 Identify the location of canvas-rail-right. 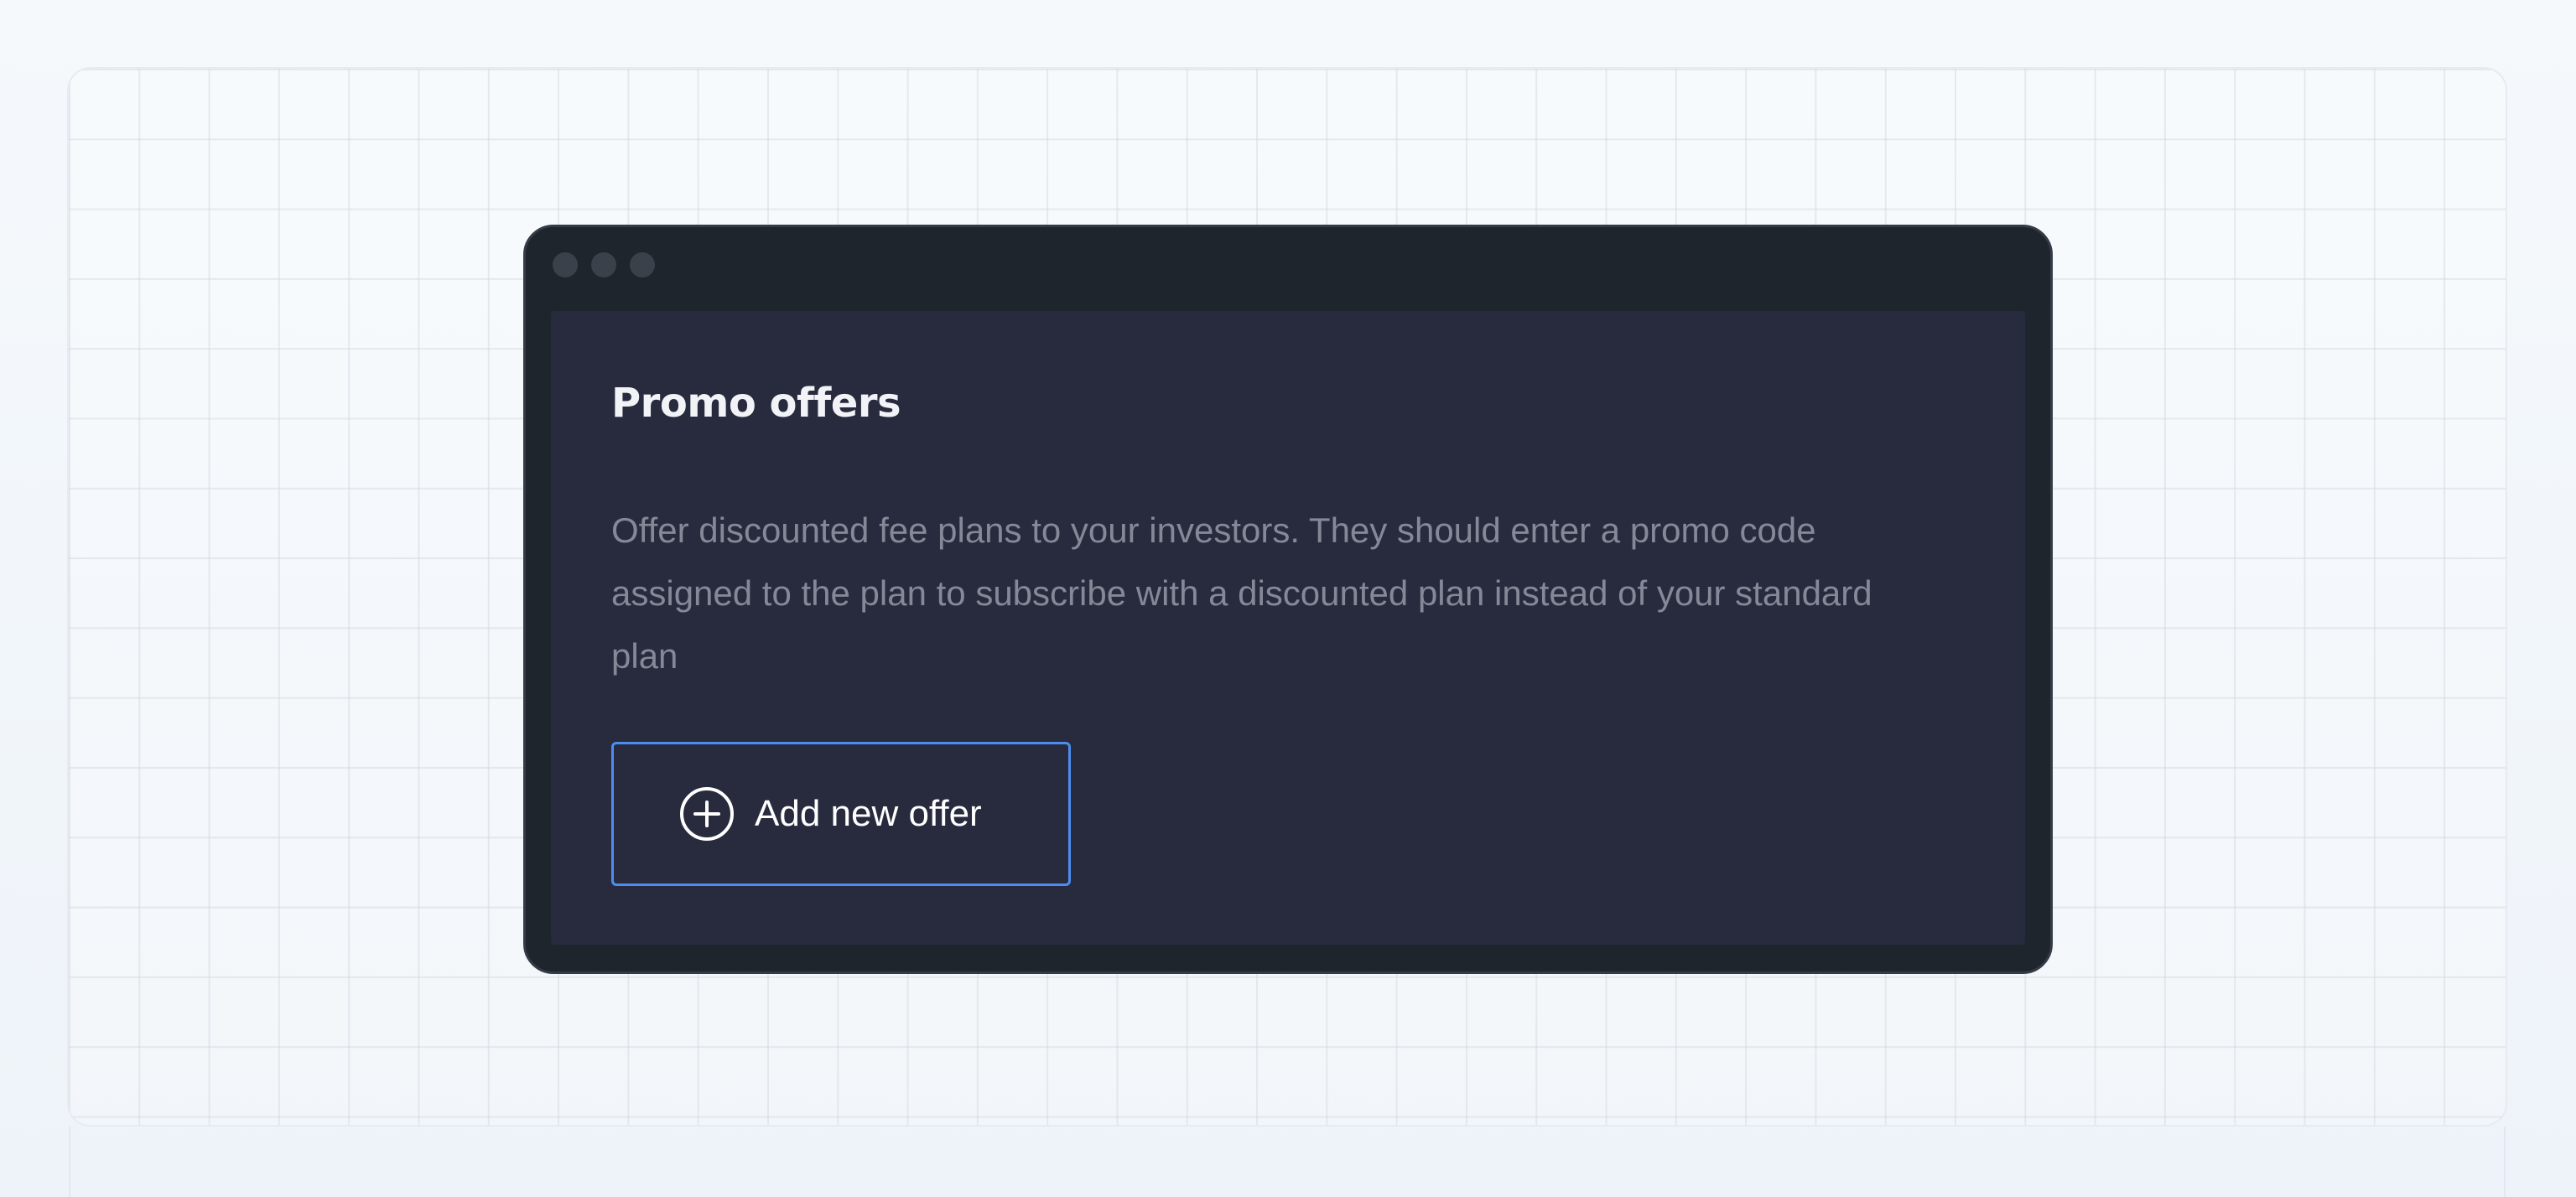
(2505, 1162).